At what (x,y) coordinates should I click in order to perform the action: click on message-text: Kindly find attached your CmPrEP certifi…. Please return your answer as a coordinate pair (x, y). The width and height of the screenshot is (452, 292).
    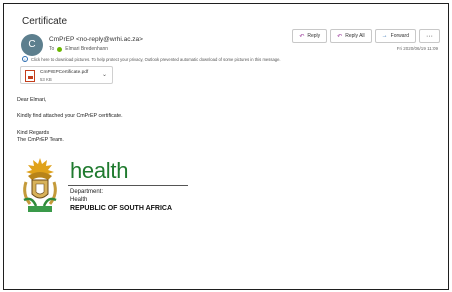
    Looking at the image, I should click on (70, 116).